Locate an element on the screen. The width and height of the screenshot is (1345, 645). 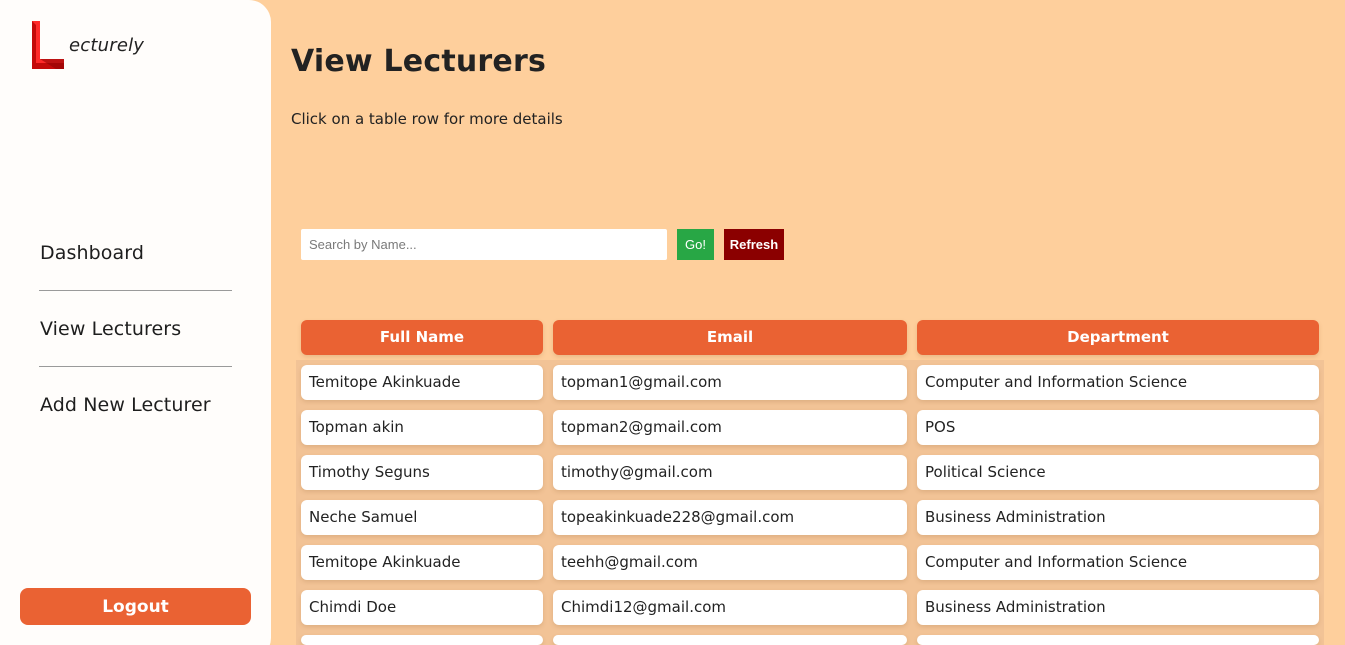
column-header-full-name: Full Name is located at coordinates (422, 337).